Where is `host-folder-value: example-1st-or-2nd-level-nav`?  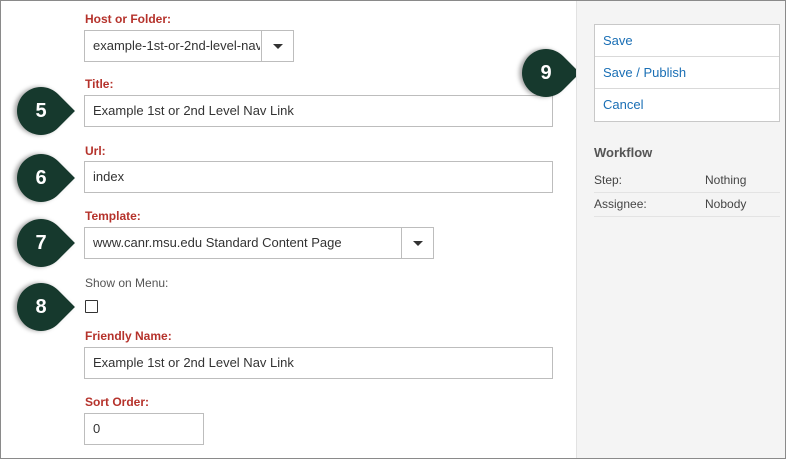 host-folder-value: example-1st-or-2nd-level-nav is located at coordinates (176, 45).